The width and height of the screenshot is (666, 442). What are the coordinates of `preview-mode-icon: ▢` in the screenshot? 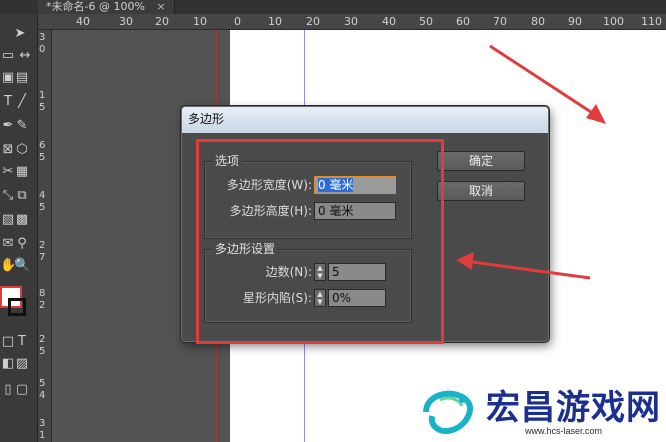 It's located at (22, 390).